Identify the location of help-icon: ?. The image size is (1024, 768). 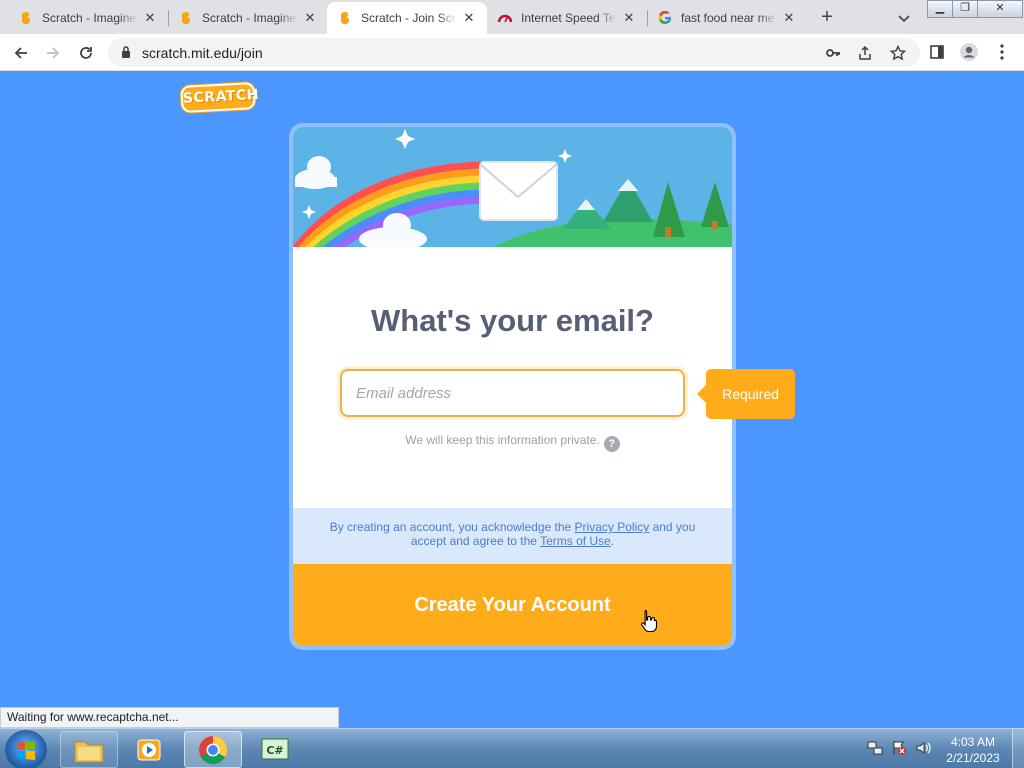
(611, 444).